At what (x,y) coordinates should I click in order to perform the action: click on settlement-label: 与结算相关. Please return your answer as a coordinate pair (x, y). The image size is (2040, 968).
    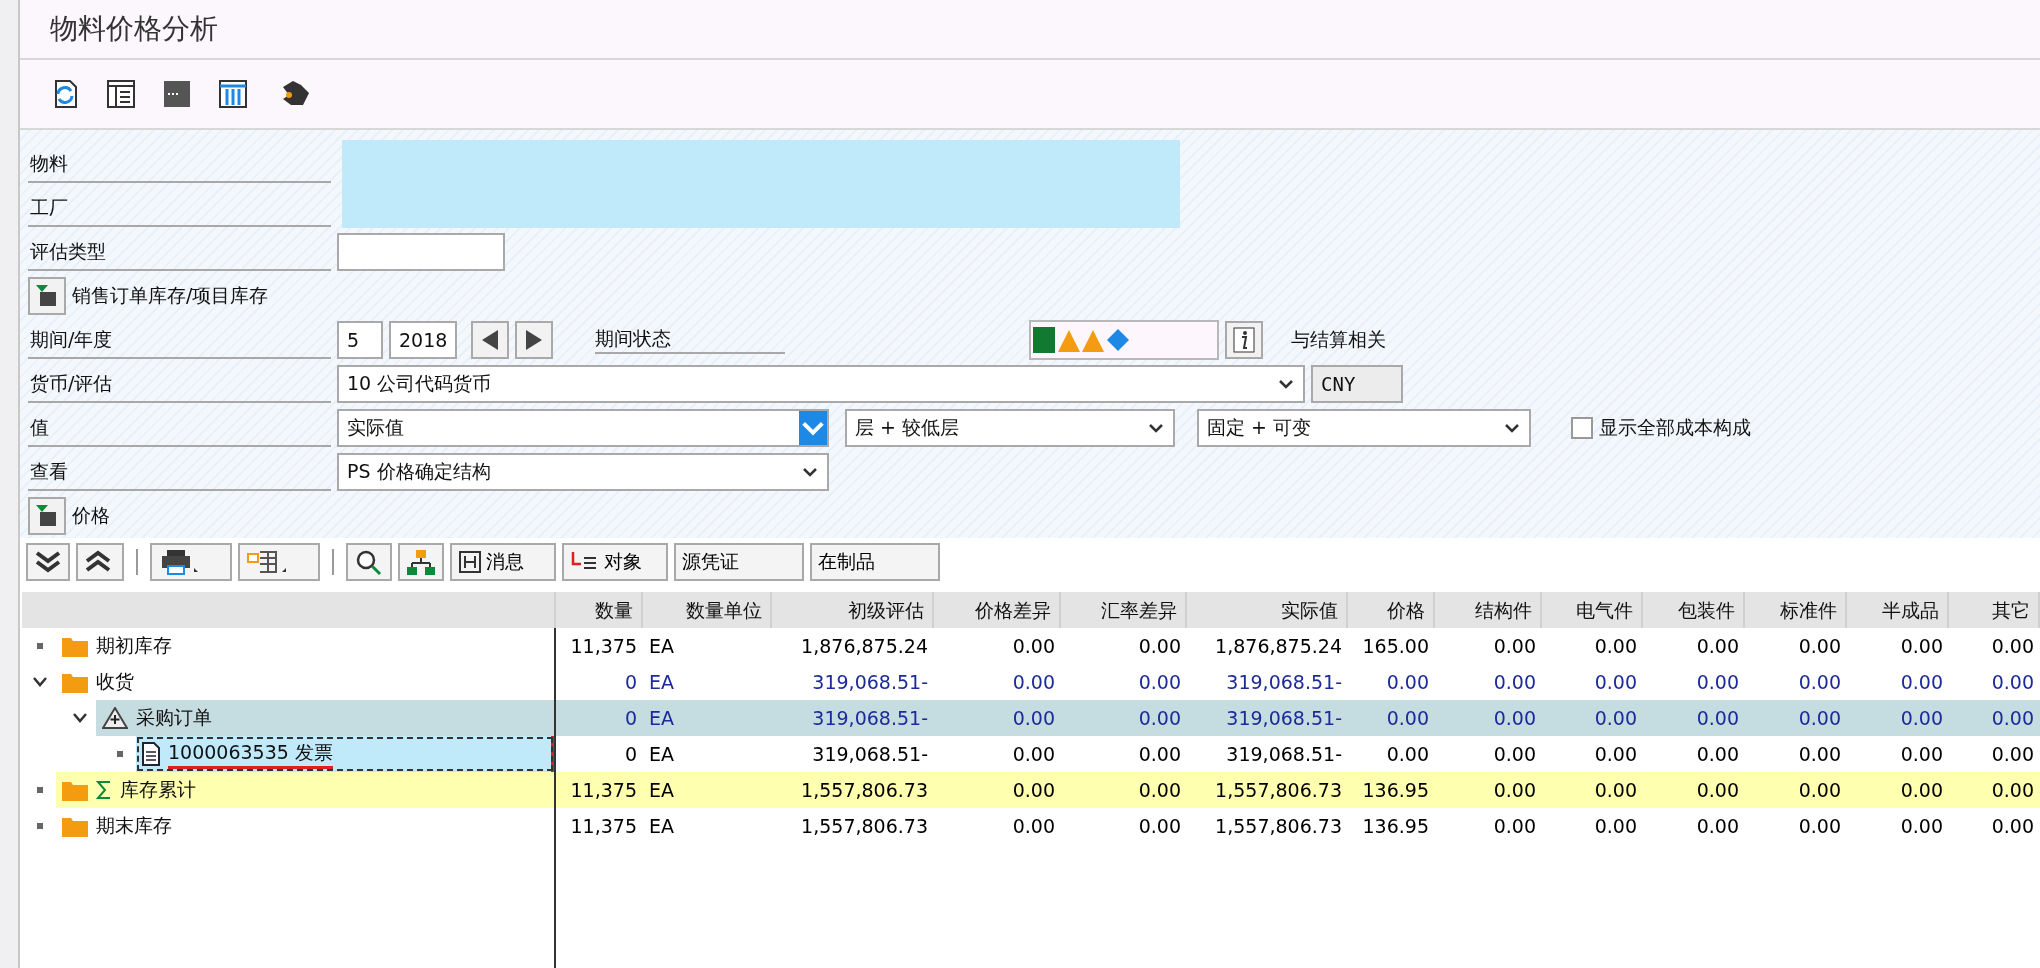
    Looking at the image, I should click on (1338, 339).